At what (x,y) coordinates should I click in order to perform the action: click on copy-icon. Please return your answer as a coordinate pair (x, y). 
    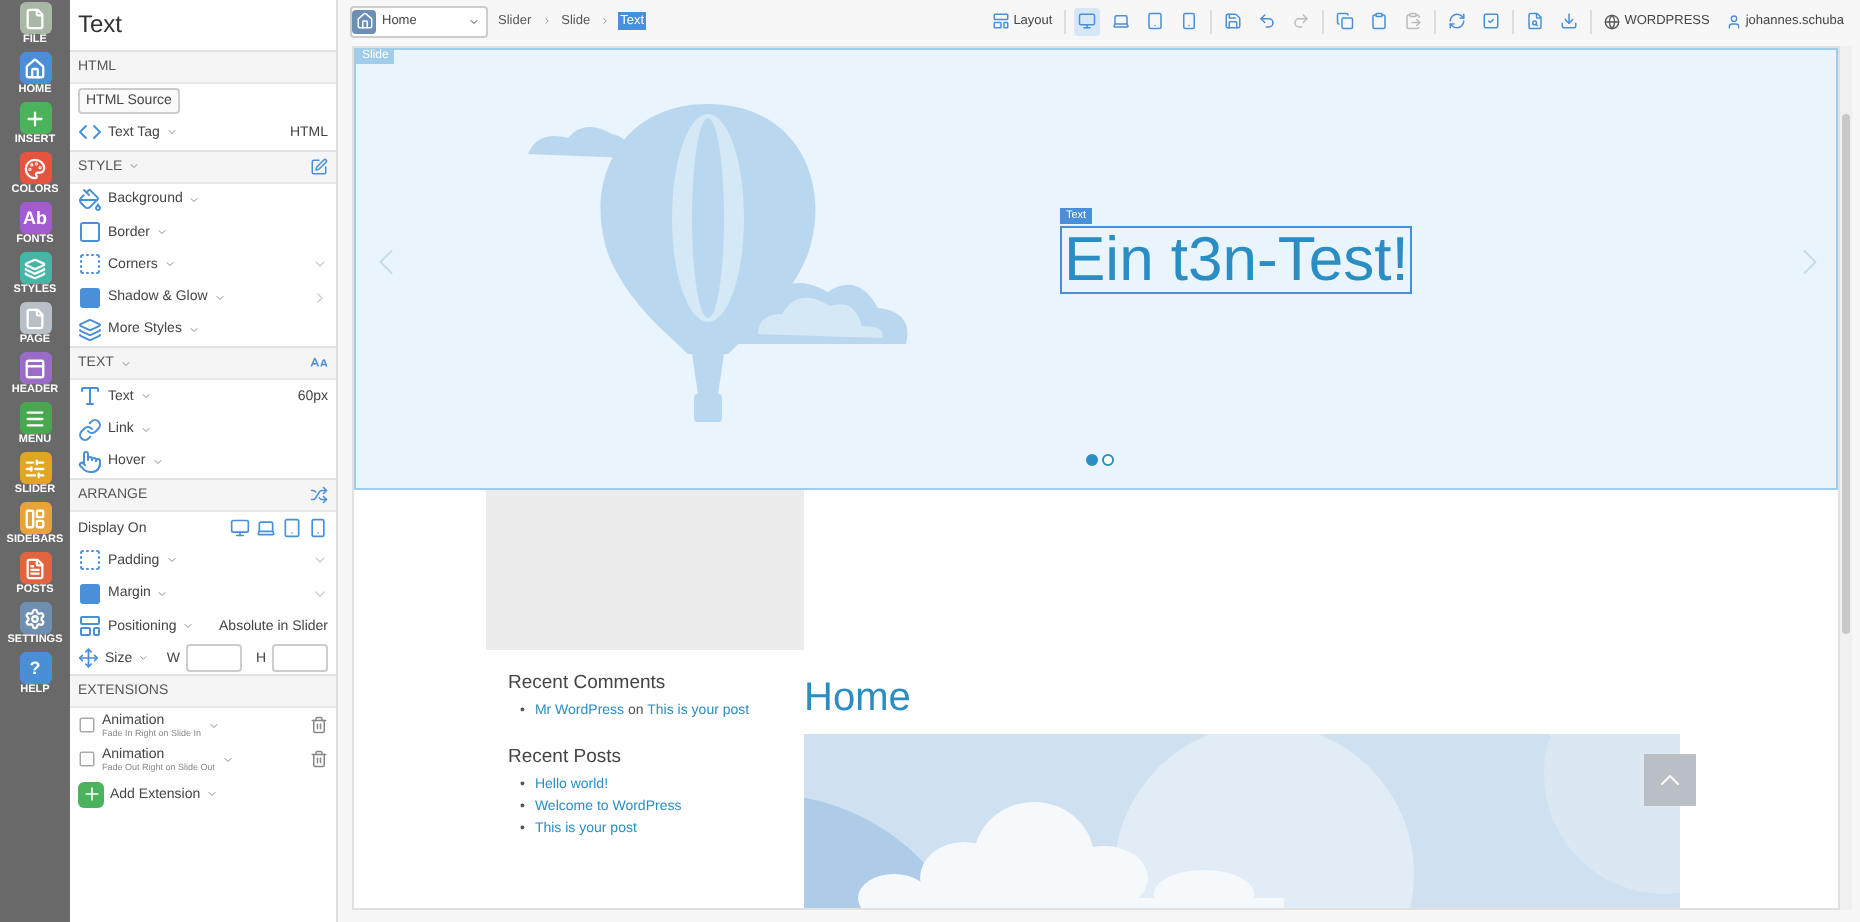
    Looking at the image, I should click on (1345, 21).